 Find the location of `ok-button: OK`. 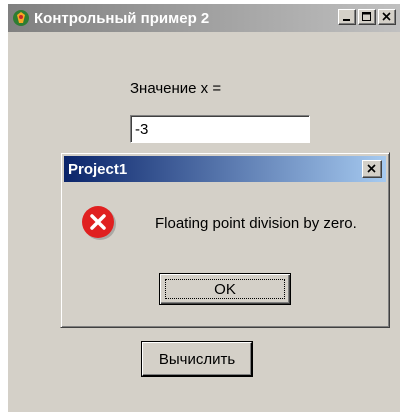

ok-button: OK is located at coordinates (225, 289).